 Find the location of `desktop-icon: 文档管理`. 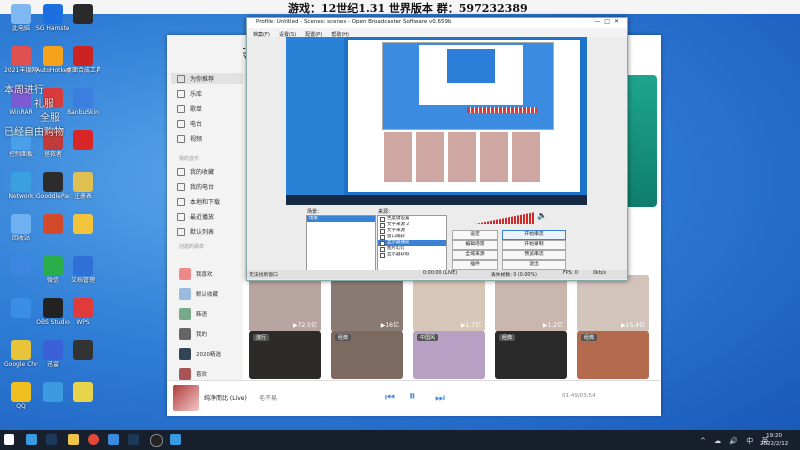

desktop-icon: 文档管理 is located at coordinates (83, 270).